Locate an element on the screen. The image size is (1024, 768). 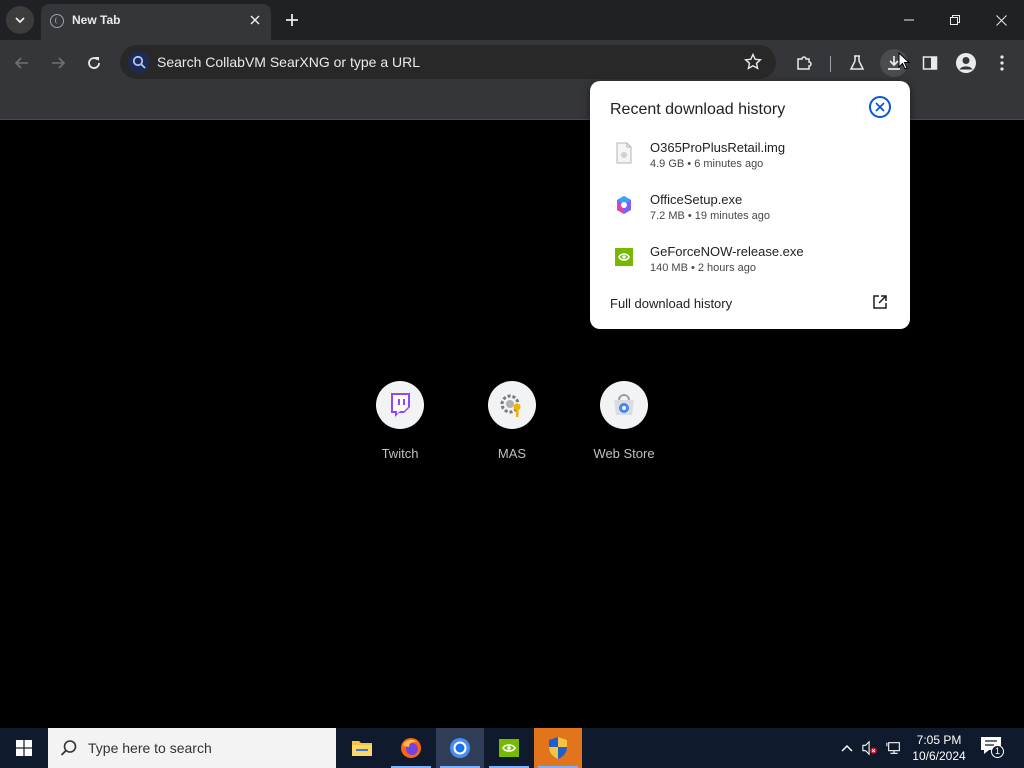
menu-button is located at coordinates (1002, 63).